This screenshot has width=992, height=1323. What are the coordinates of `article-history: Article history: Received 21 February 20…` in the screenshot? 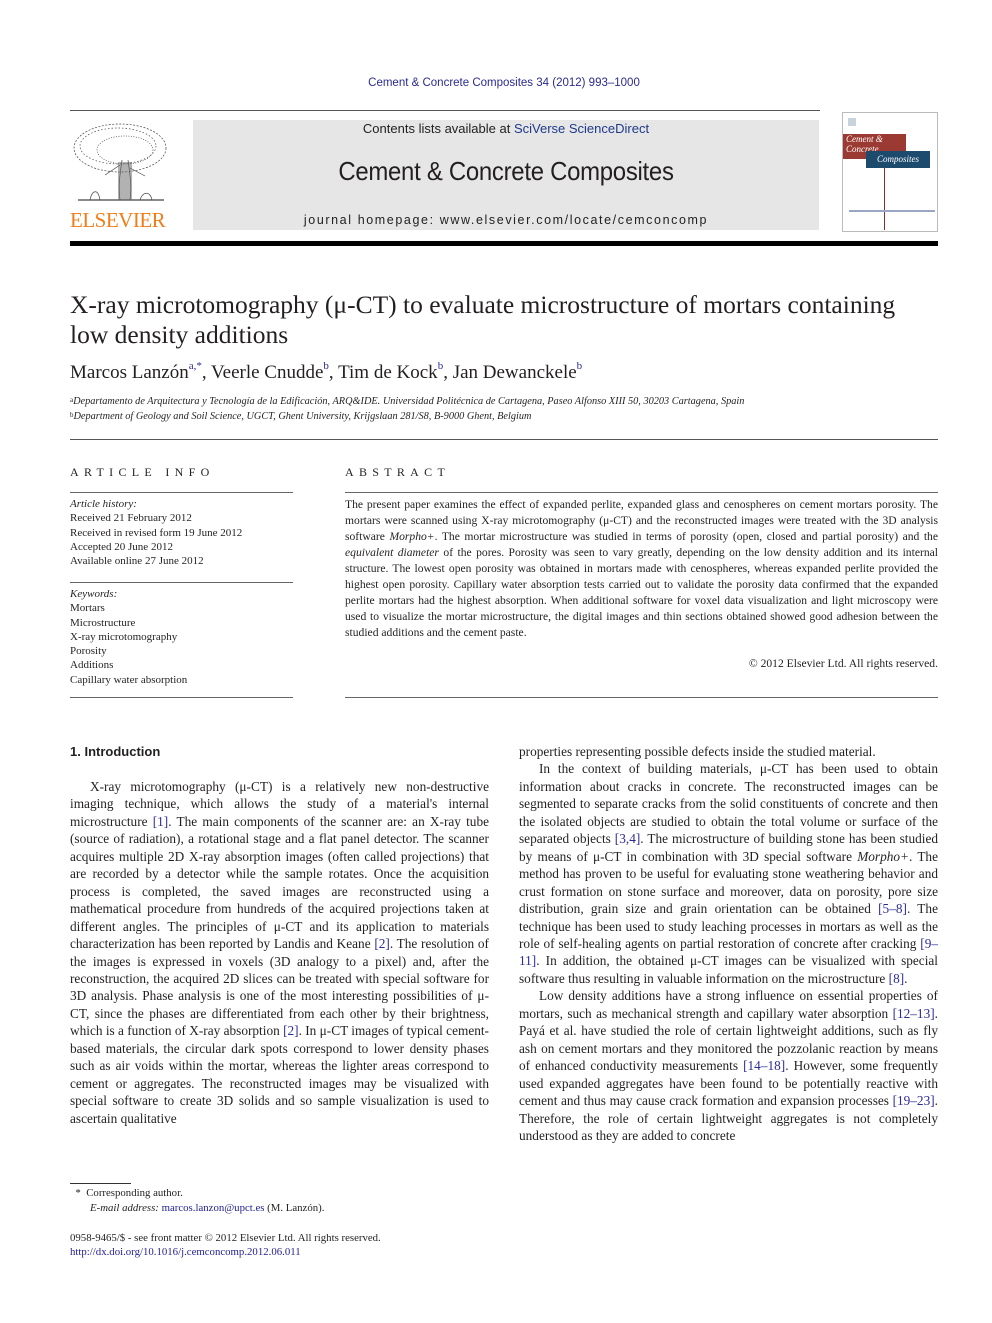 It's located at (156, 532).